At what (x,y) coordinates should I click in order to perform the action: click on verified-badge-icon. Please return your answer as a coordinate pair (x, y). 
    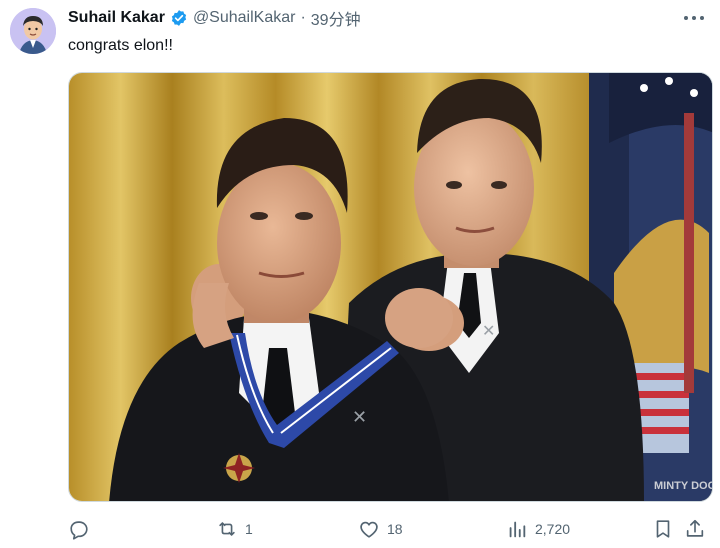
    Looking at the image, I should click on (179, 18).